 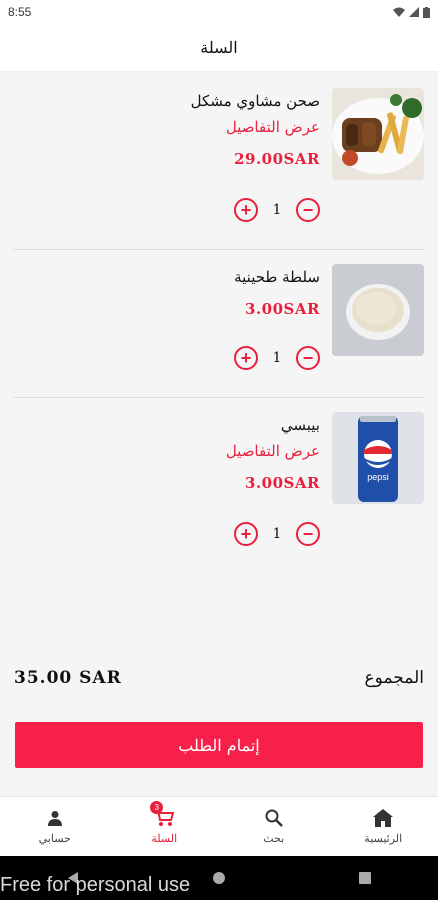 What do you see at coordinates (365, 878) in the screenshot?
I see `recents-icon` at bounding box center [365, 878].